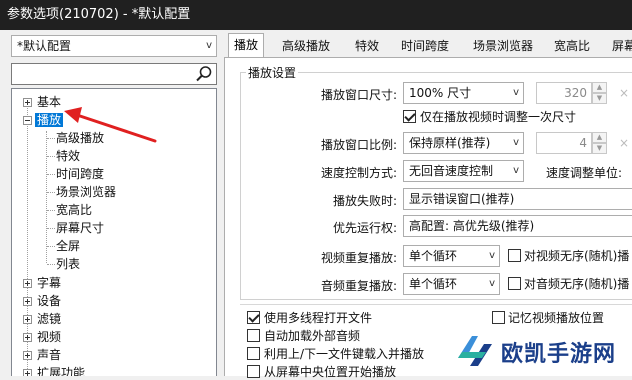  What do you see at coordinates (503, 46) in the screenshot?
I see `tab-scene-browser: 场景浏览器` at bounding box center [503, 46].